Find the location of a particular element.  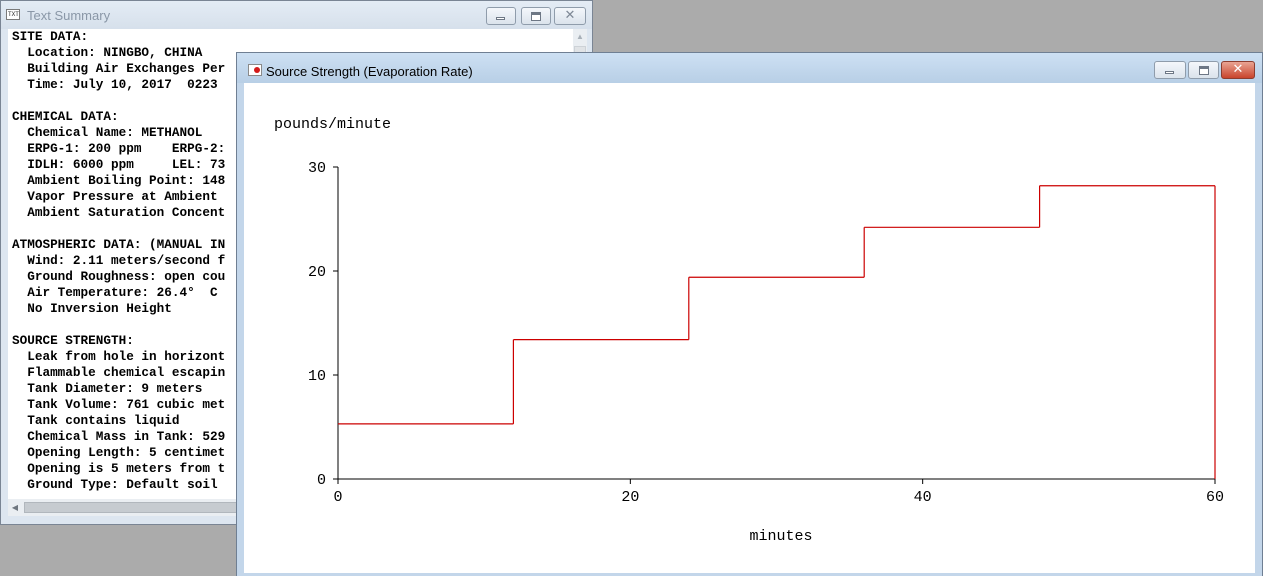

text-document-icon: TXT is located at coordinates (13, 14).